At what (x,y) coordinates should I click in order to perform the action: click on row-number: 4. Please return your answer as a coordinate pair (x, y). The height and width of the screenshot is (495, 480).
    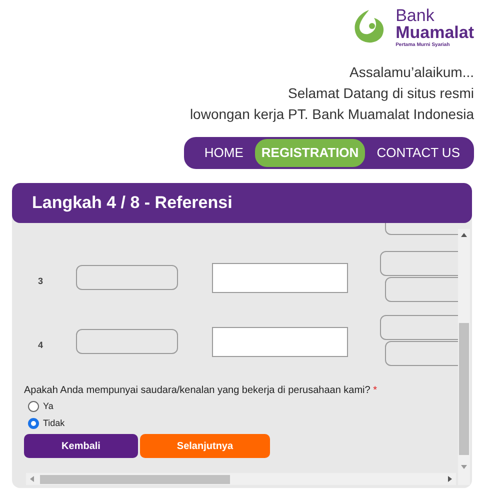
    Looking at the image, I should click on (41, 345).